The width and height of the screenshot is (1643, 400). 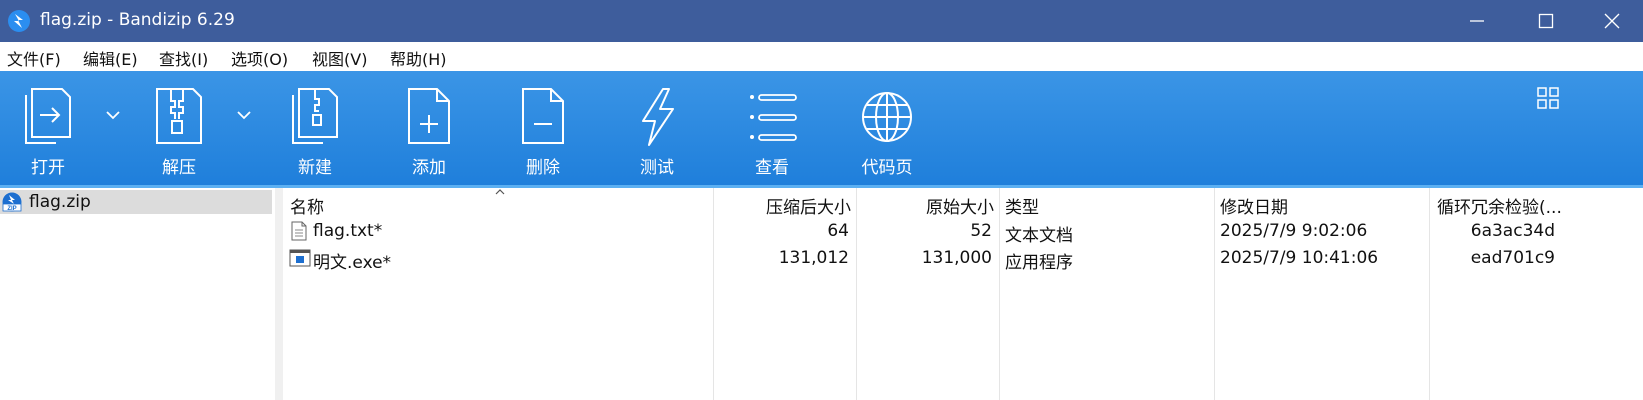 What do you see at coordinates (34, 58) in the screenshot?
I see `menu-file: 文件(F)` at bounding box center [34, 58].